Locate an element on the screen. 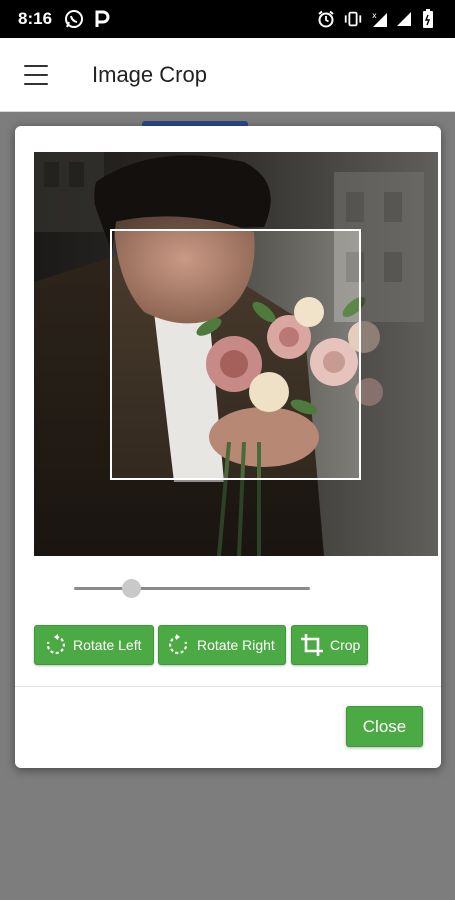  rotate-right-label: Rotate Right is located at coordinates (236, 645).